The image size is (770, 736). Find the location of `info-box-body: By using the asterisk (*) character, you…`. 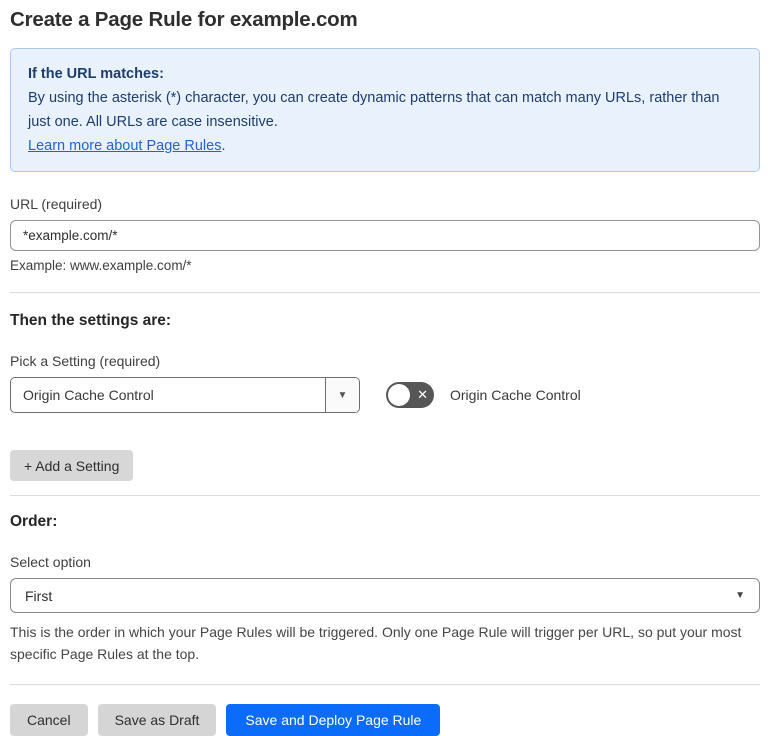

info-box-body: By using the asterisk (*) character, you… is located at coordinates (374, 110).